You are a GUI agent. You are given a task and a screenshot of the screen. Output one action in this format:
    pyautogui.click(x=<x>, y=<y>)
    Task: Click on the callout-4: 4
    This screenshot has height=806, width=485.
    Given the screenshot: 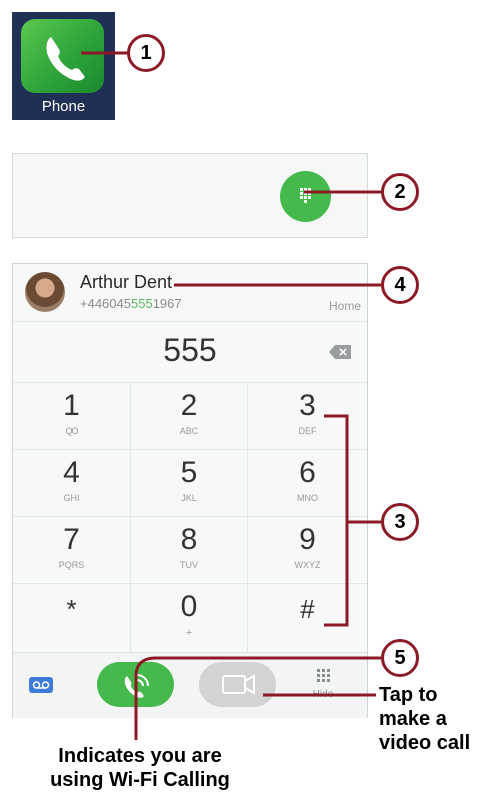 What is the action you would take?
    pyautogui.click(x=400, y=285)
    